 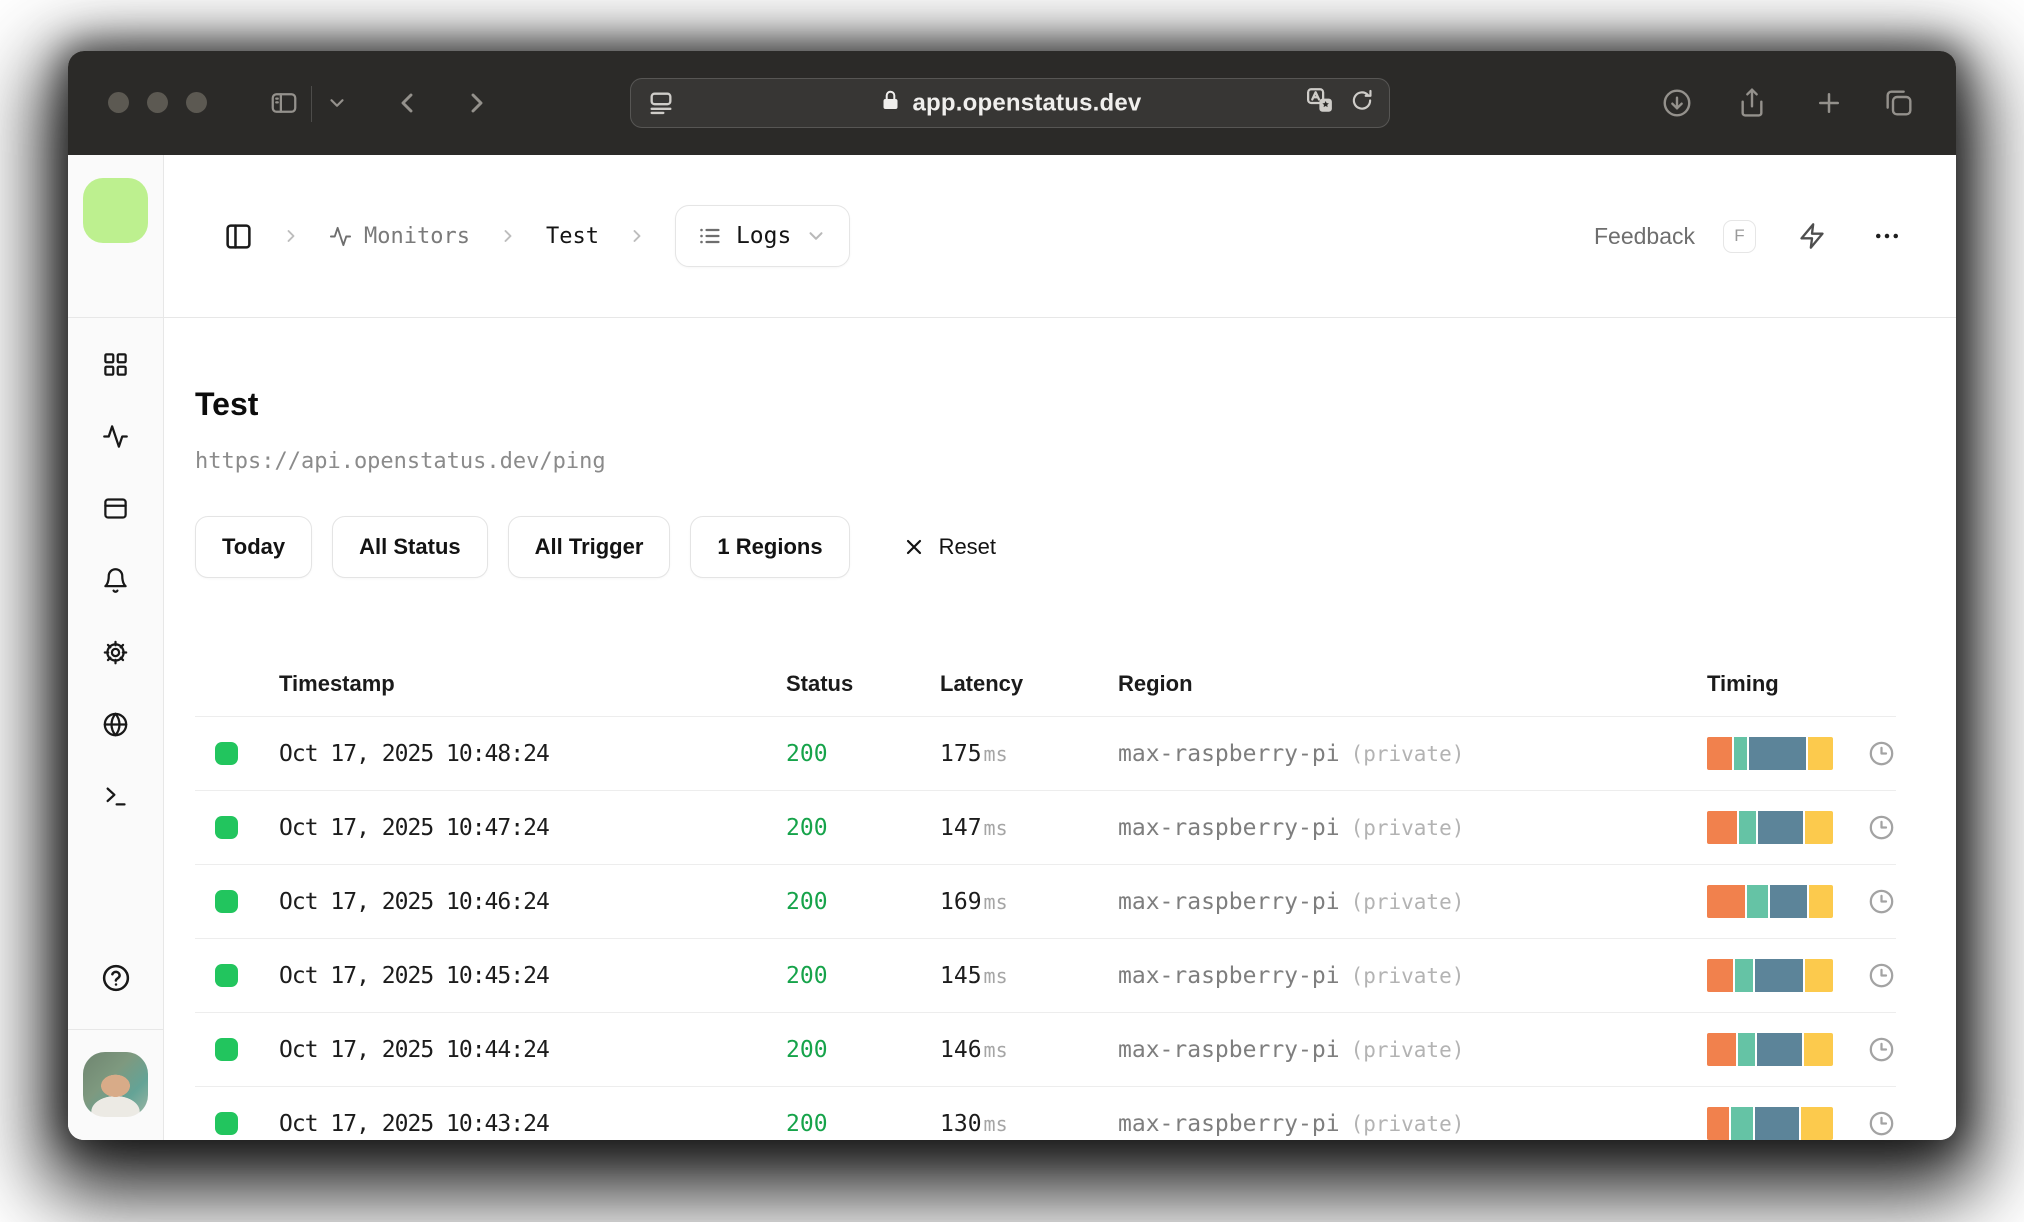 I want to click on user-avatar, so click(x=115, y=1084).